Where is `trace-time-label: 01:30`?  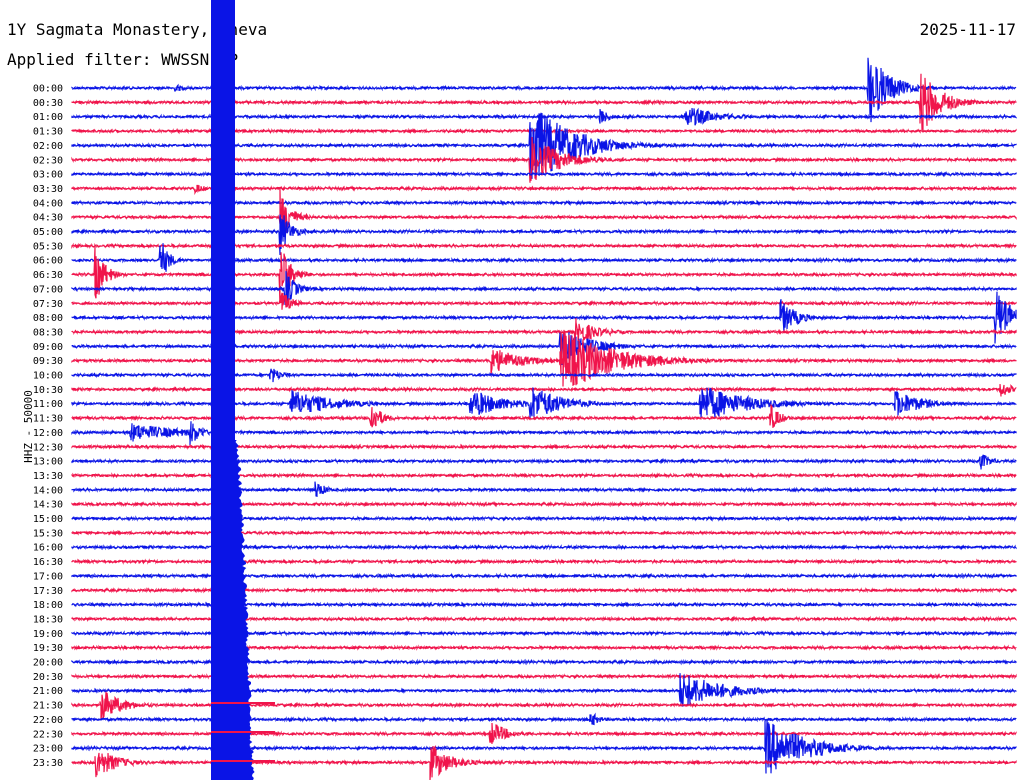 trace-time-label: 01:30 is located at coordinates (48, 132).